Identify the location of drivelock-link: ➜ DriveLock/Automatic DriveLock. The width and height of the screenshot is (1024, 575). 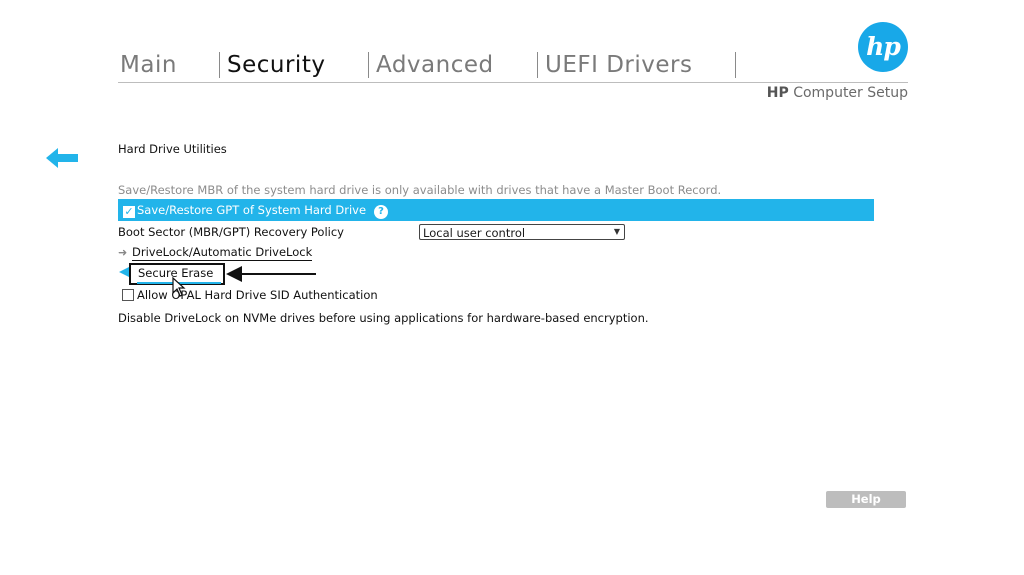
(215, 252).